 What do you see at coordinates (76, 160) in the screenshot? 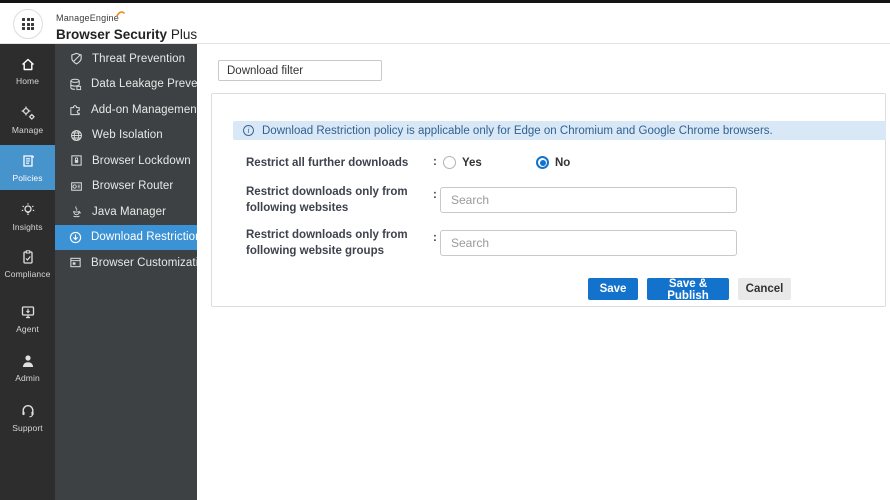
I see `lock-box-icon` at bounding box center [76, 160].